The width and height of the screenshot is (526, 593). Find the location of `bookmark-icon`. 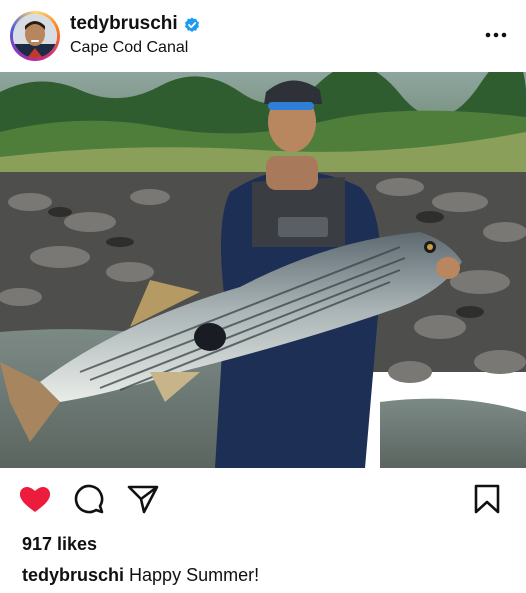

bookmark-icon is located at coordinates (487, 499).